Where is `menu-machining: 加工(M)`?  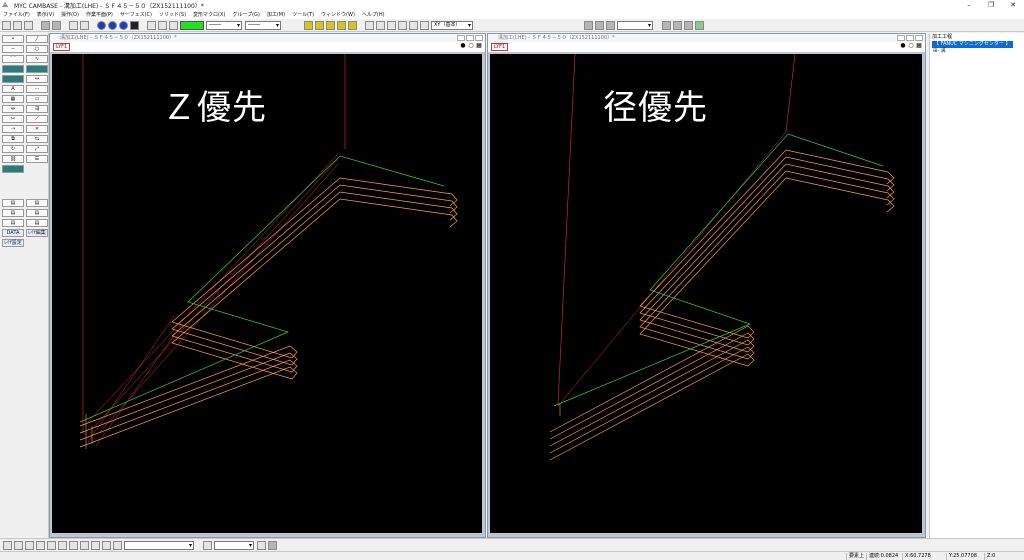
menu-machining: 加工(M) is located at coordinates (276, 14).